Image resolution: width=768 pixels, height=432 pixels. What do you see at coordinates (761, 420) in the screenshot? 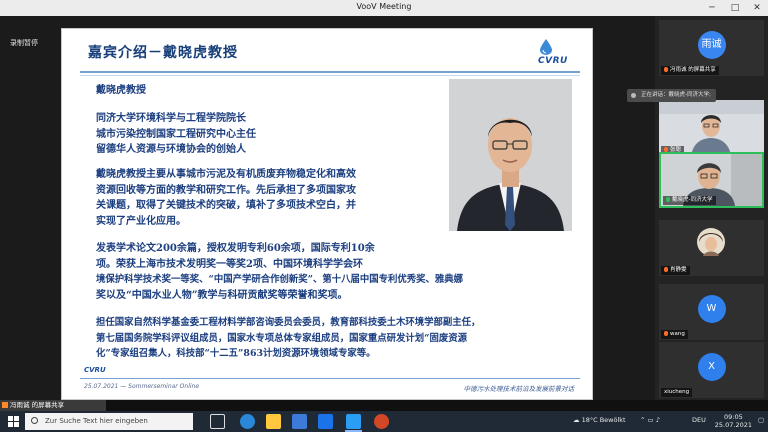
I see `notification-icon: ▢` at bounding box center [761, 420].